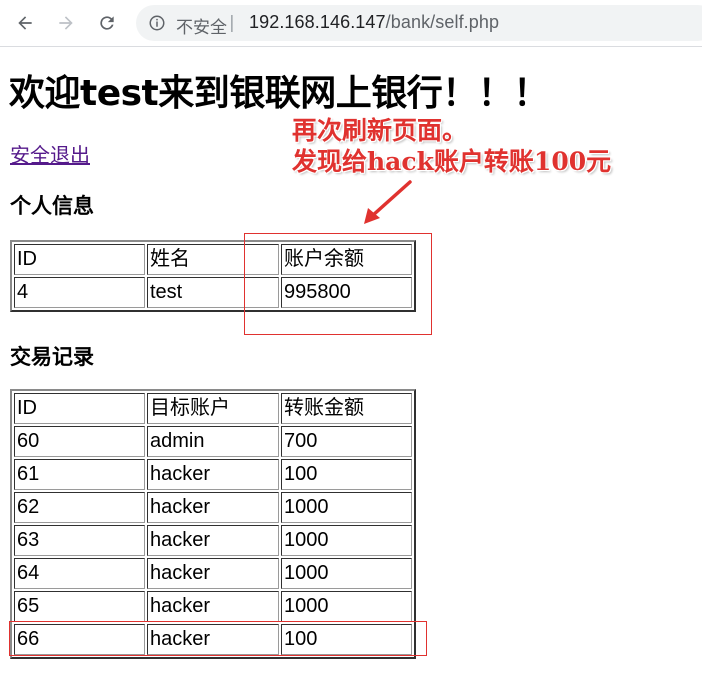 This screenshot has width=702, height=676. I want to click on table-header-row: ID 目标账户 转账金额, so click(213, 408).